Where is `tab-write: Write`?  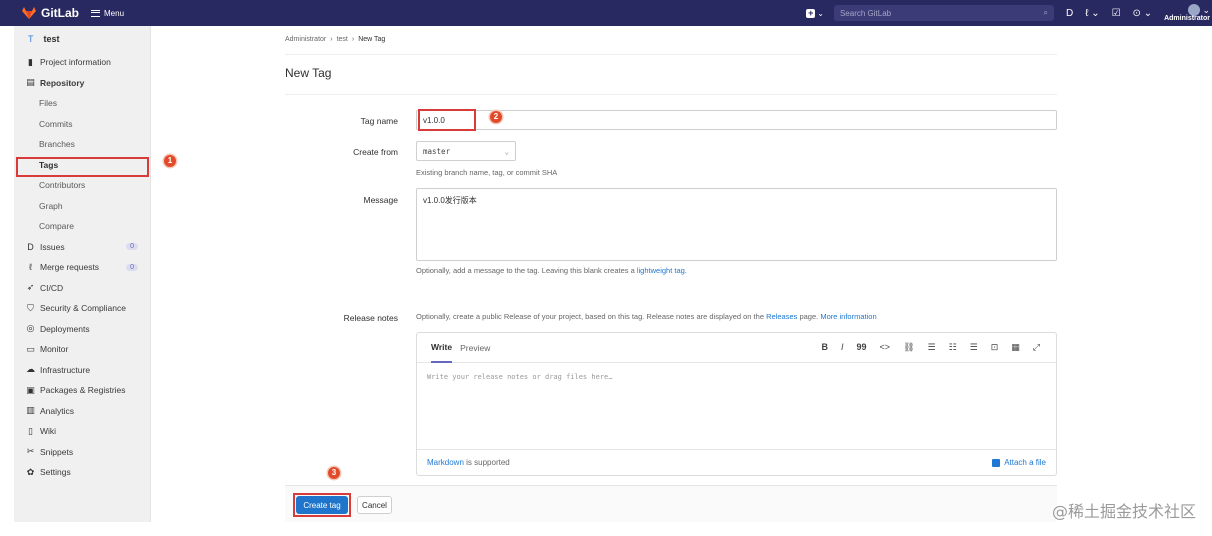 tab-write: Write is located at coordinates (442, 348).